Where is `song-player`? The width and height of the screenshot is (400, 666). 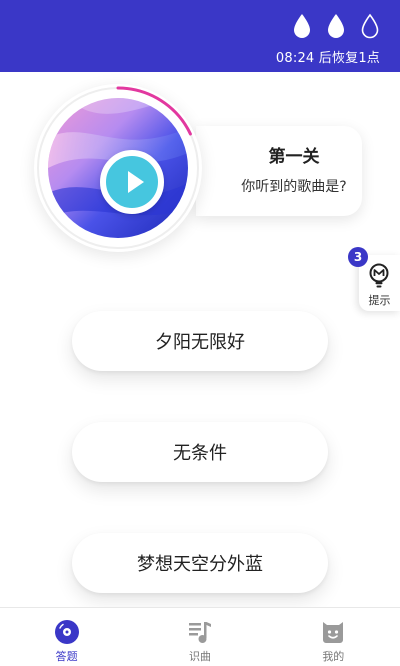 song-player is located at coordinates (118, 168).